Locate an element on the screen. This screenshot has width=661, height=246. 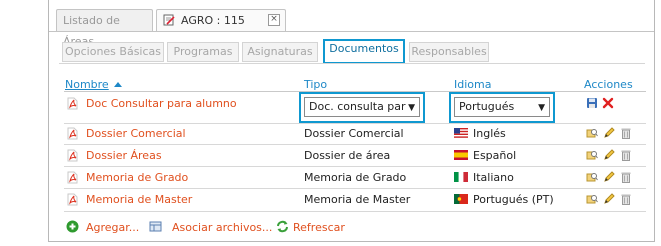
save-icon is located at coordinates (592, 103).